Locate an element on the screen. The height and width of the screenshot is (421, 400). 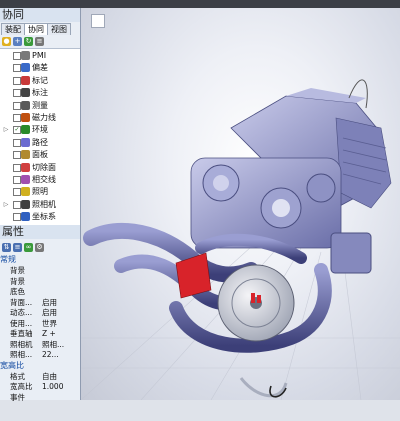
tree-item: 面板 is located at coordinates (40, 154).